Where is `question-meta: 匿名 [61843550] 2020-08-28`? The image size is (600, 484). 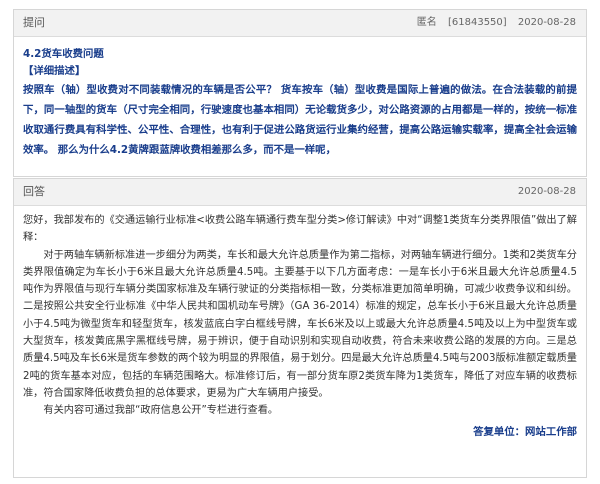 question-meta: 匿名 [61843550] 2020-08-28 is located at coordinates (492, 23).